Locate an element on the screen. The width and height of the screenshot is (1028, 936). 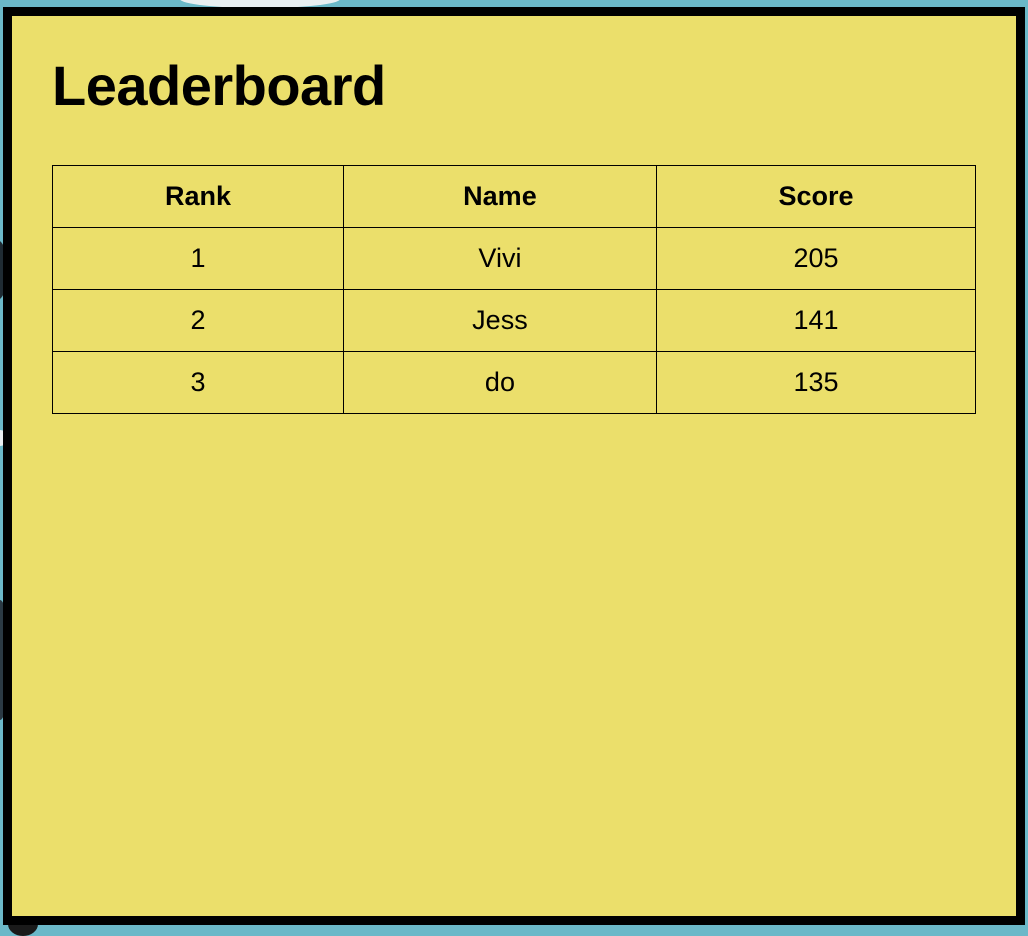
name-cell: Jess is located at coordinates (499, 320).